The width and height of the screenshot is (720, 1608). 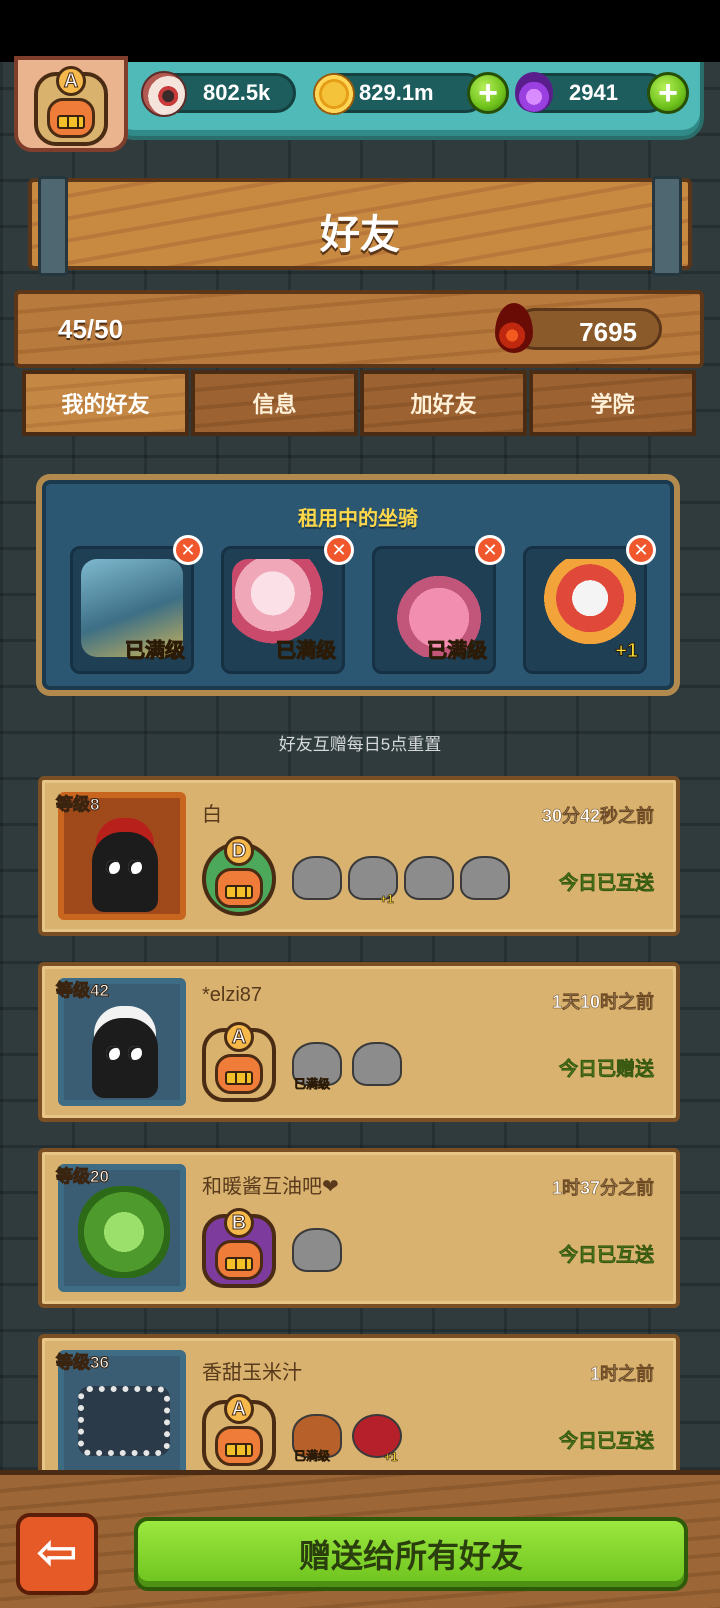 I want to click on player-avatar: A, so click(x=71, y=104).